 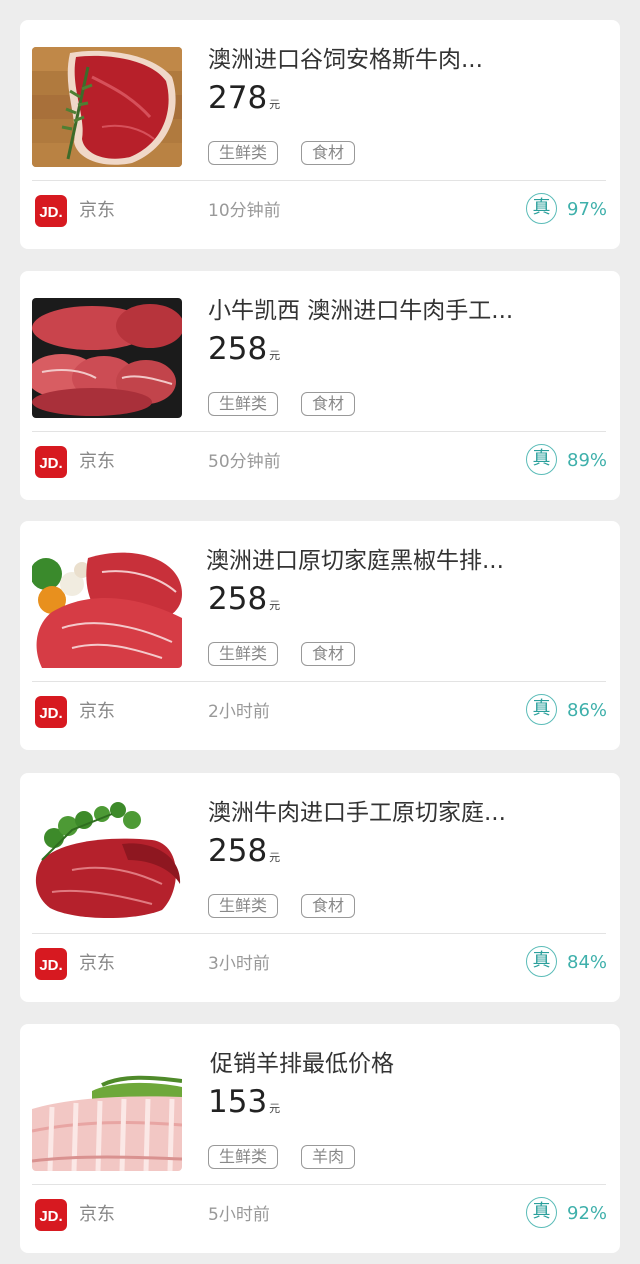 I want to click on price-value: 278, so click(x=238, y=98).